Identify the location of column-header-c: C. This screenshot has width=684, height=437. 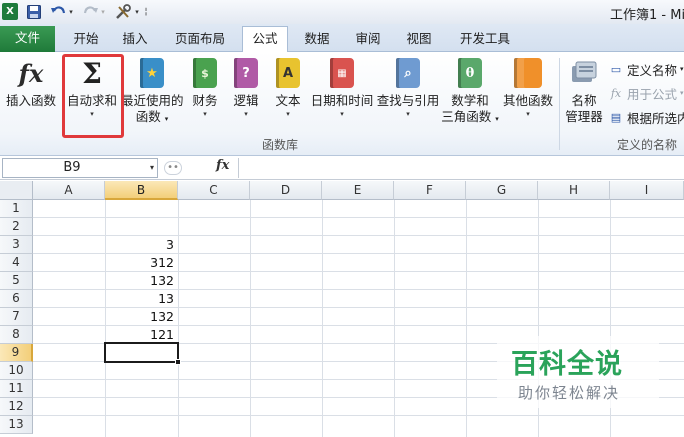
(214, 190).